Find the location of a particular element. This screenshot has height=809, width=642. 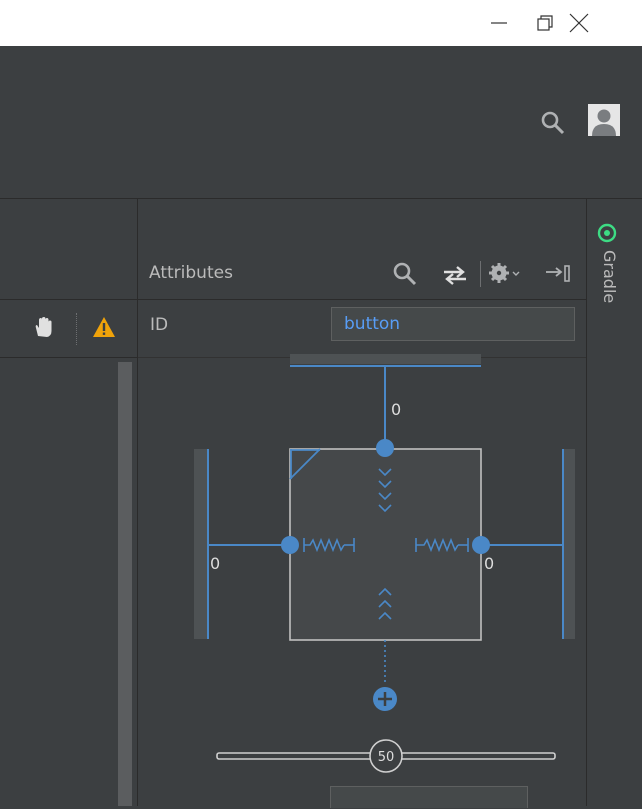

bias-slider: 50 is located at coordinates (386, 756).